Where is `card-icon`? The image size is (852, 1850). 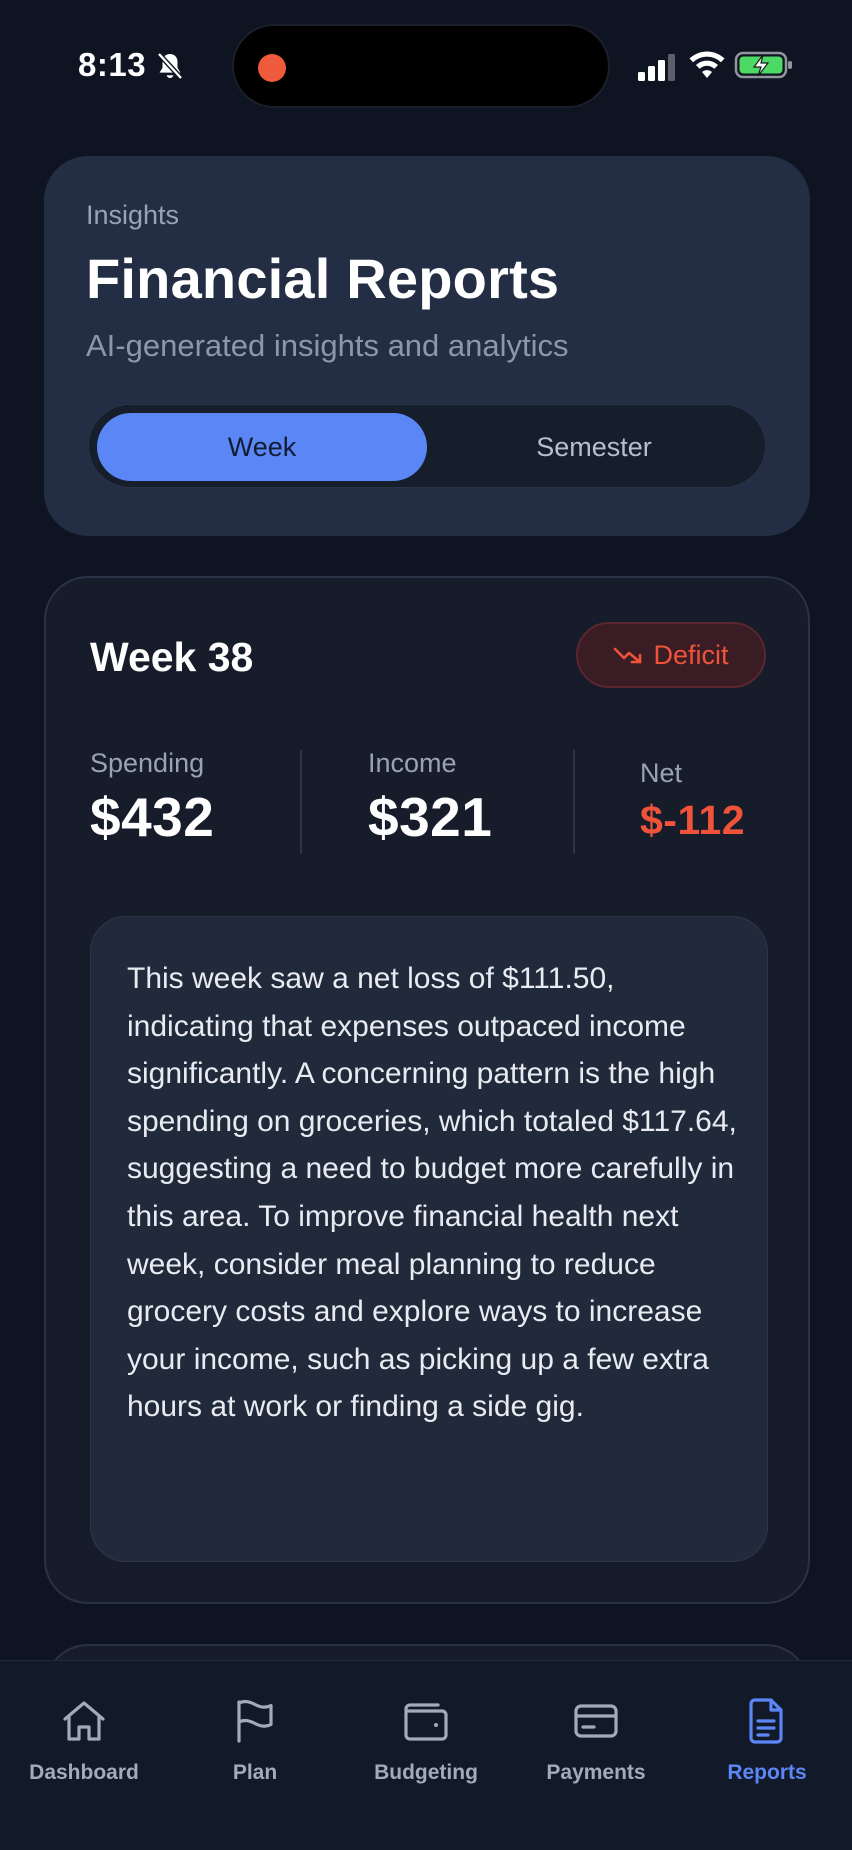 card-icon is located at coordinates (596, 1721).